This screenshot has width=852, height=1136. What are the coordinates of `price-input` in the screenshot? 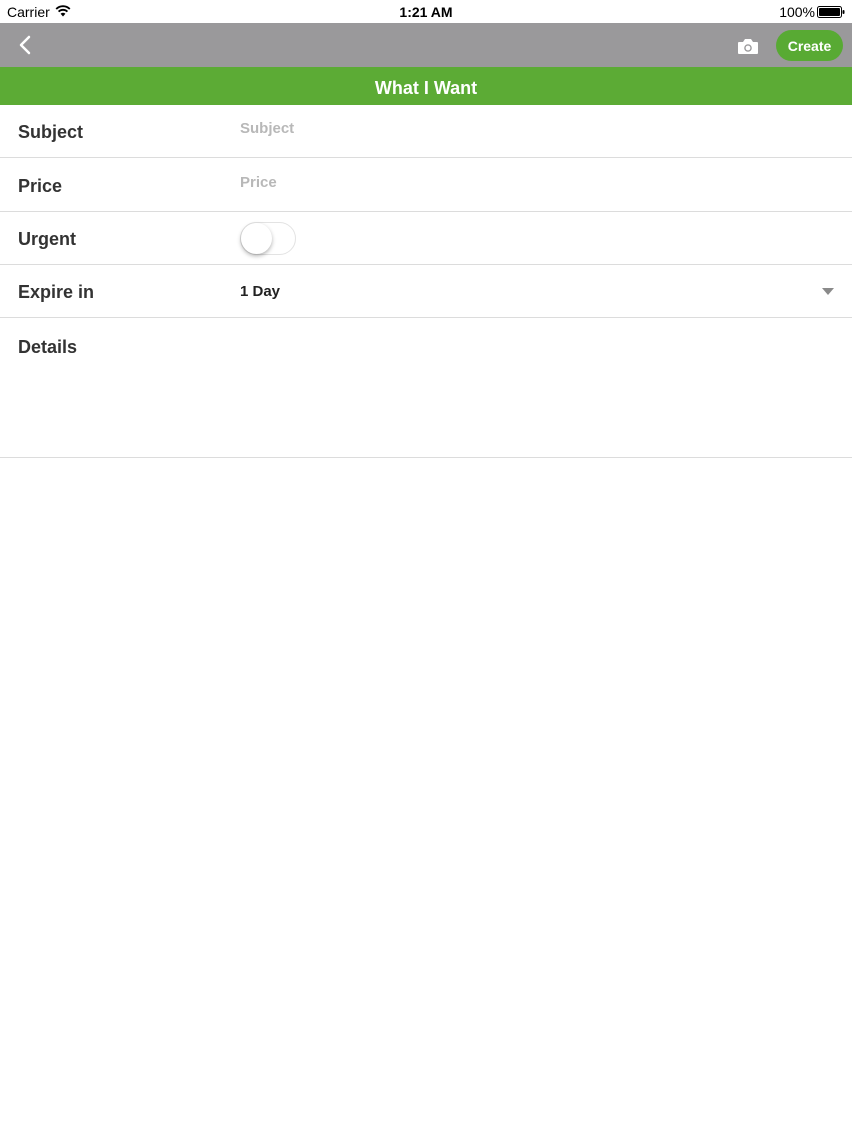 It's located at (530, 182).